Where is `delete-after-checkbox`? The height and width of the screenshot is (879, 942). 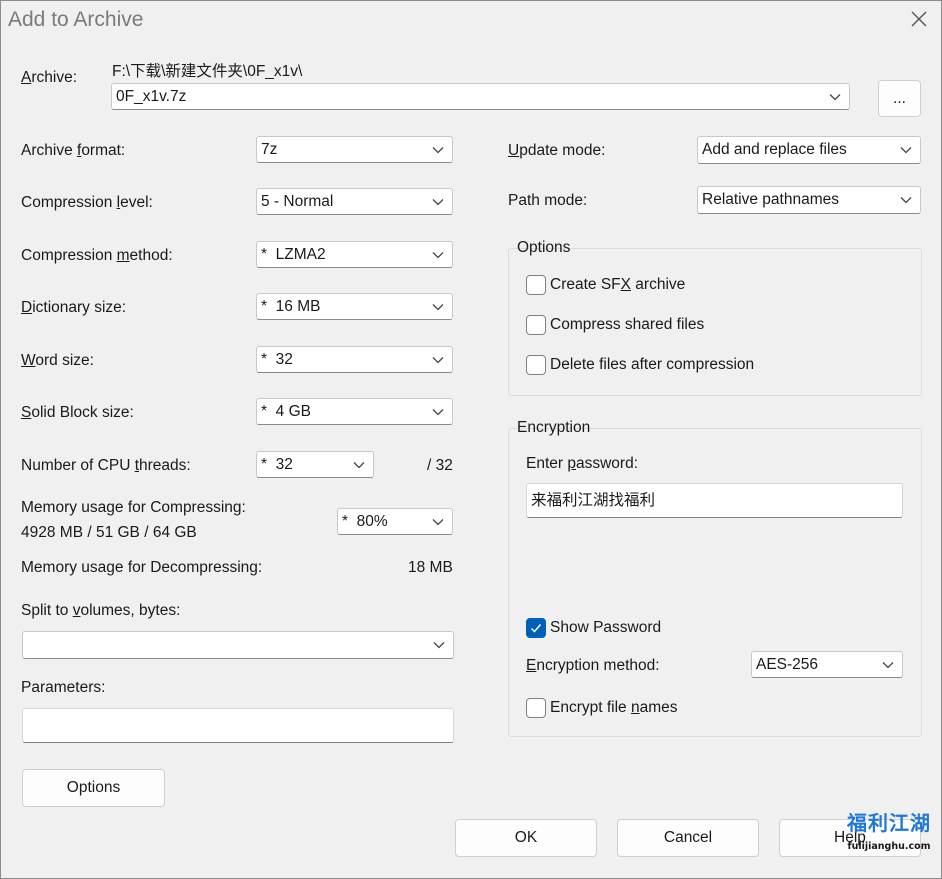
delete-after-checkbox is located at coordinates (536, 365).